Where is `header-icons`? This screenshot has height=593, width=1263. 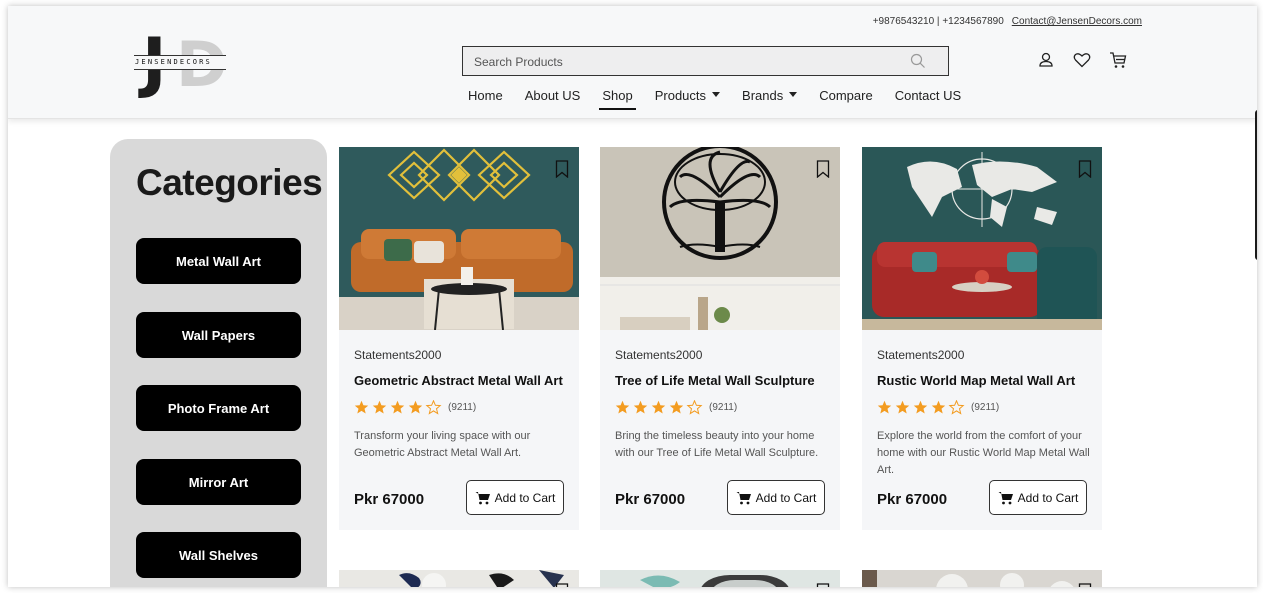 header-icons is located at coordinates (1082, 60).